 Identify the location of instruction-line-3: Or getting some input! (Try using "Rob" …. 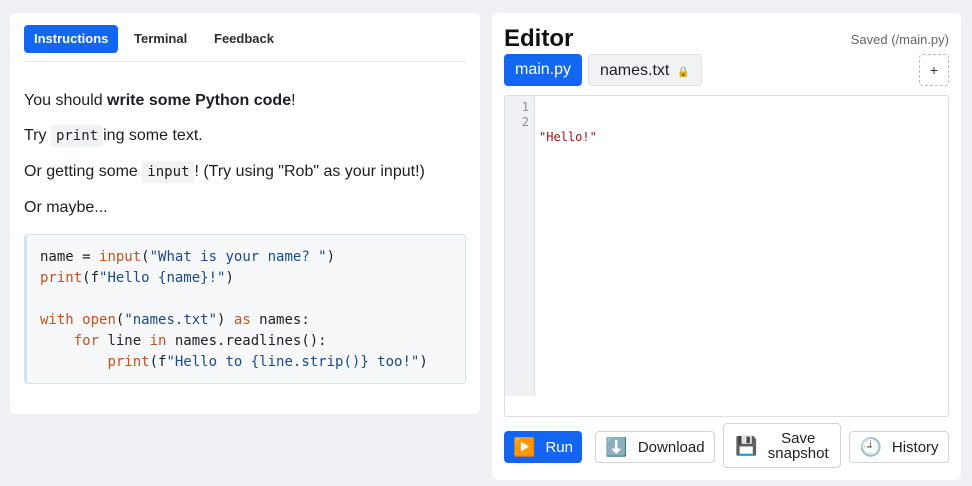
(224, 172).